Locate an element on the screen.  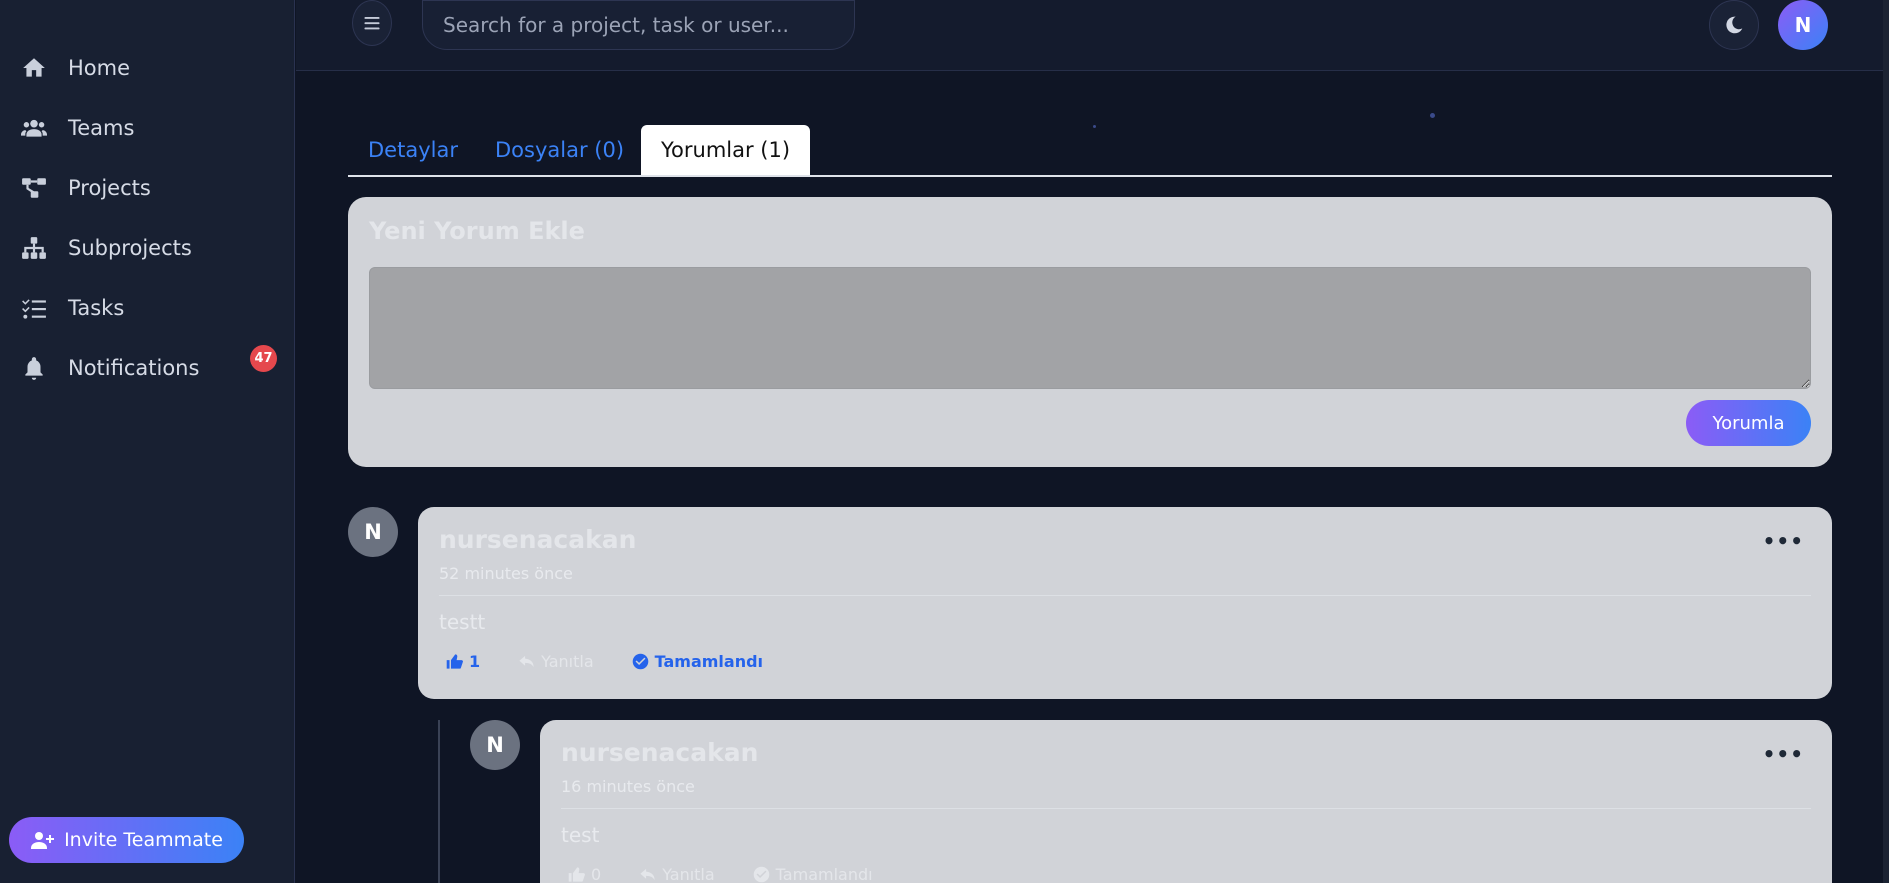
bell-icon is located at coordinates (34, 368).